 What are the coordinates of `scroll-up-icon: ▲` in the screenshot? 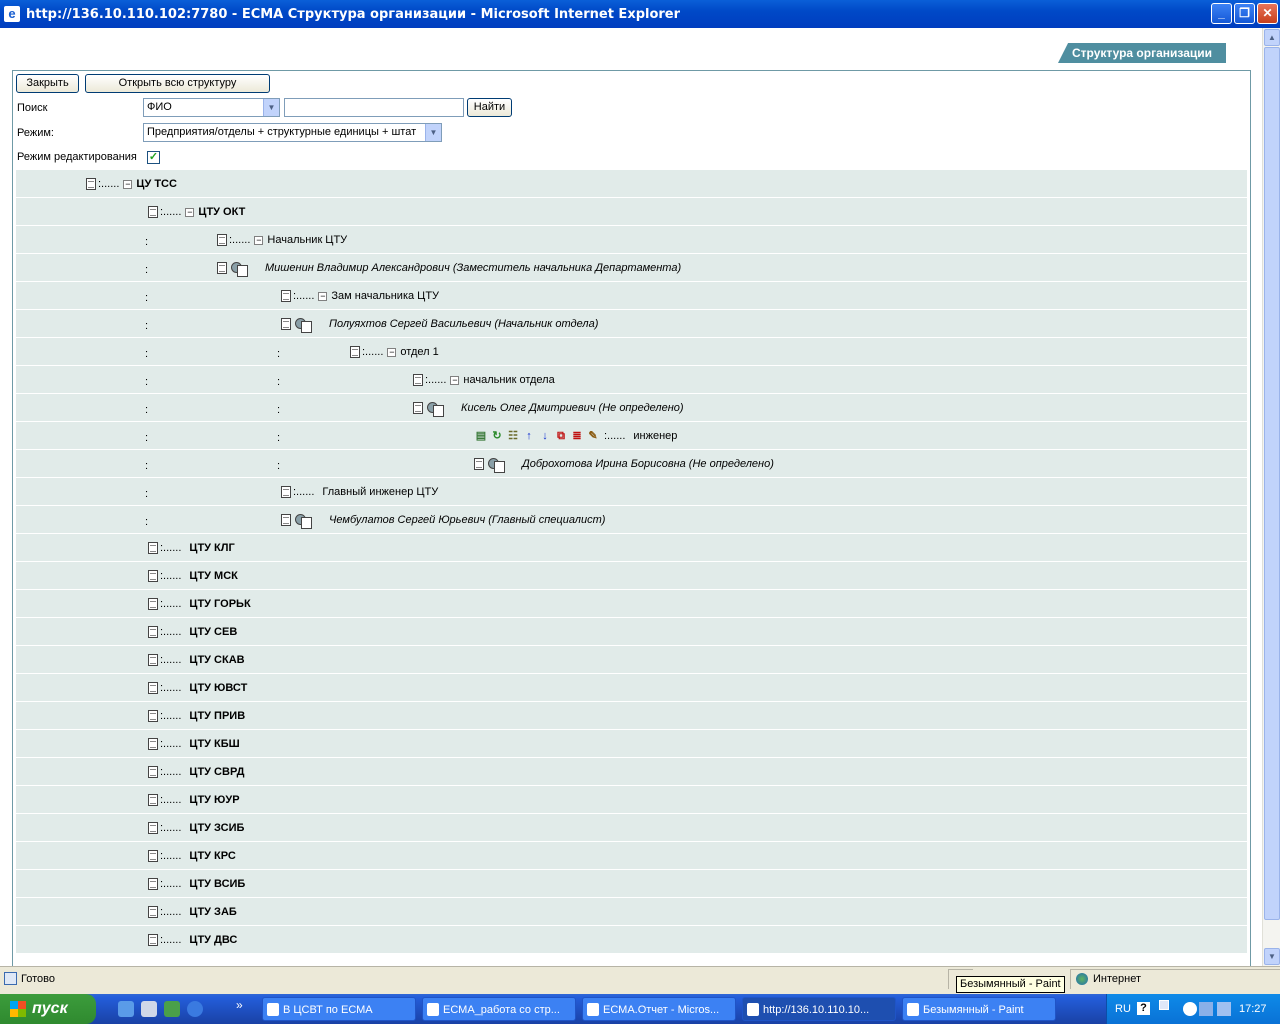 It's located at (1272, 37).